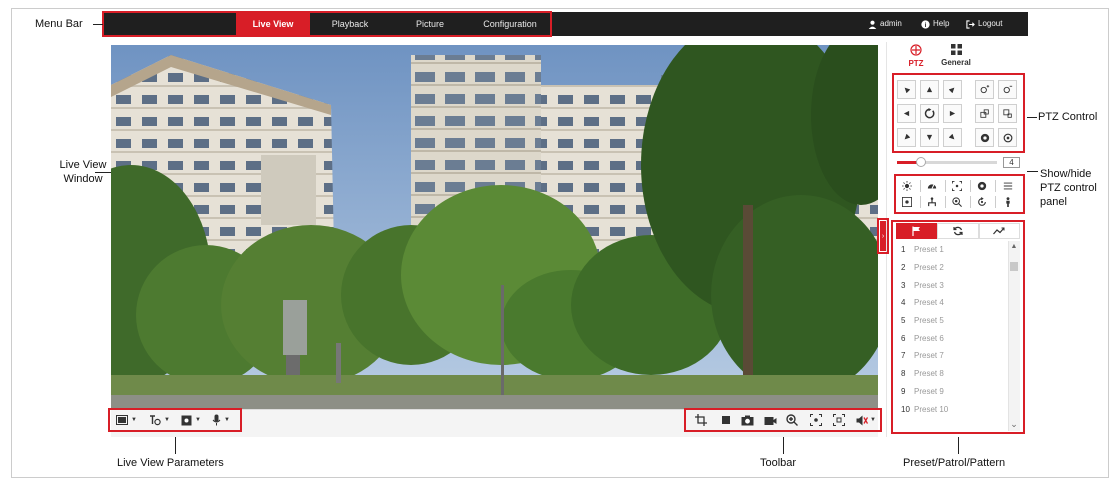  I want to click on callout-show-hide: Show/hide PTZ control panel, so click(1068, 188).